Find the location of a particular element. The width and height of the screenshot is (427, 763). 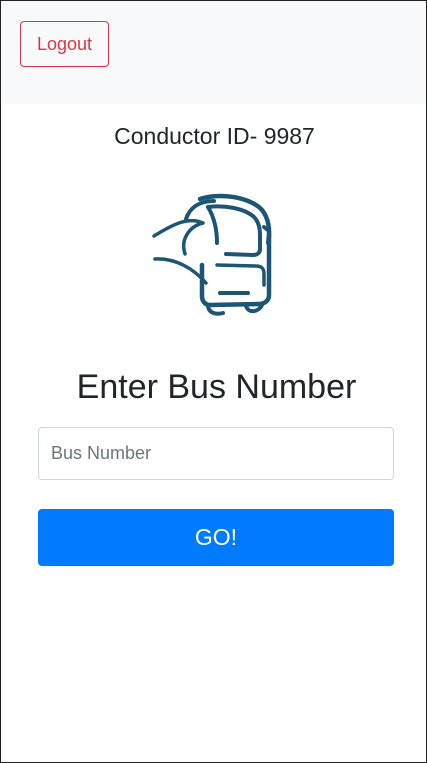

logout-button: Logout is located at coordinates (64, 44).